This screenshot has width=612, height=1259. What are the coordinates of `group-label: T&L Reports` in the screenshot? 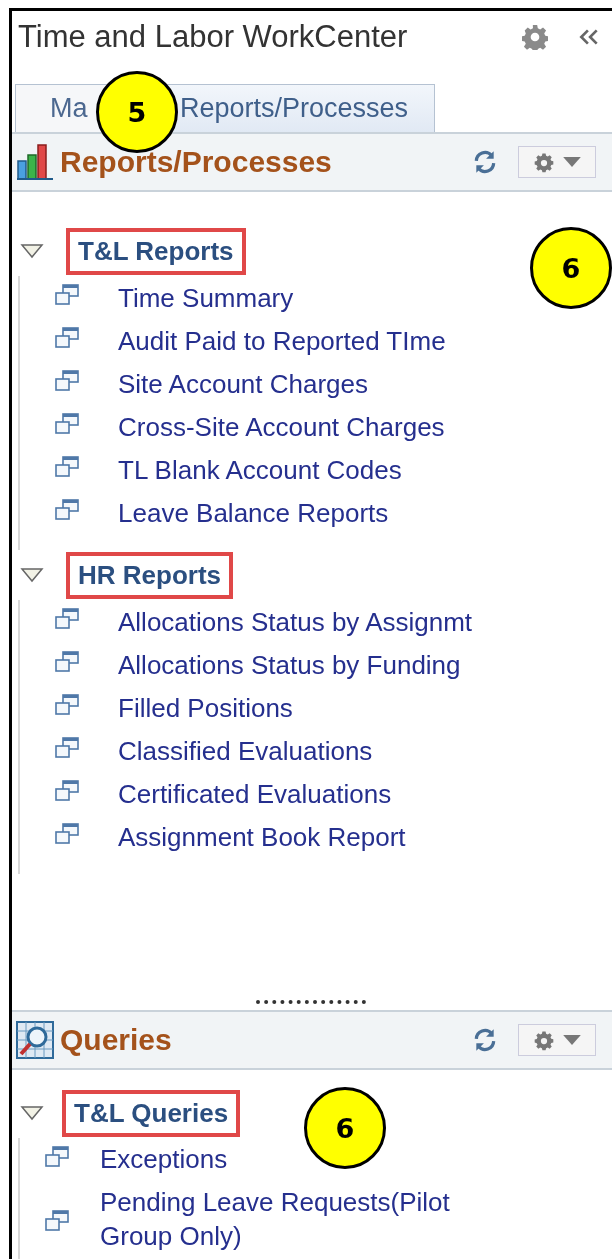 It's located at (156, 251).